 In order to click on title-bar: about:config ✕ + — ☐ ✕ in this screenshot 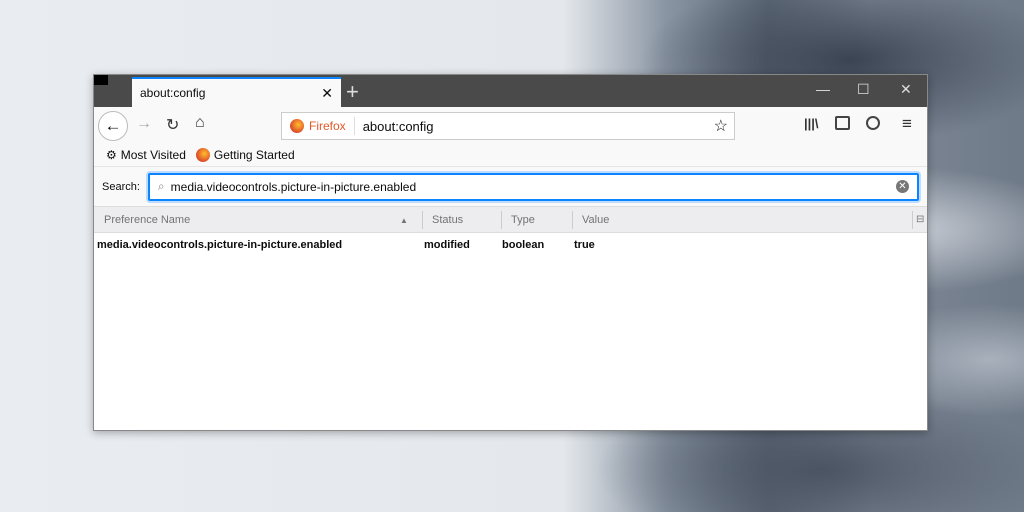, I will do `click(510, 91)`.